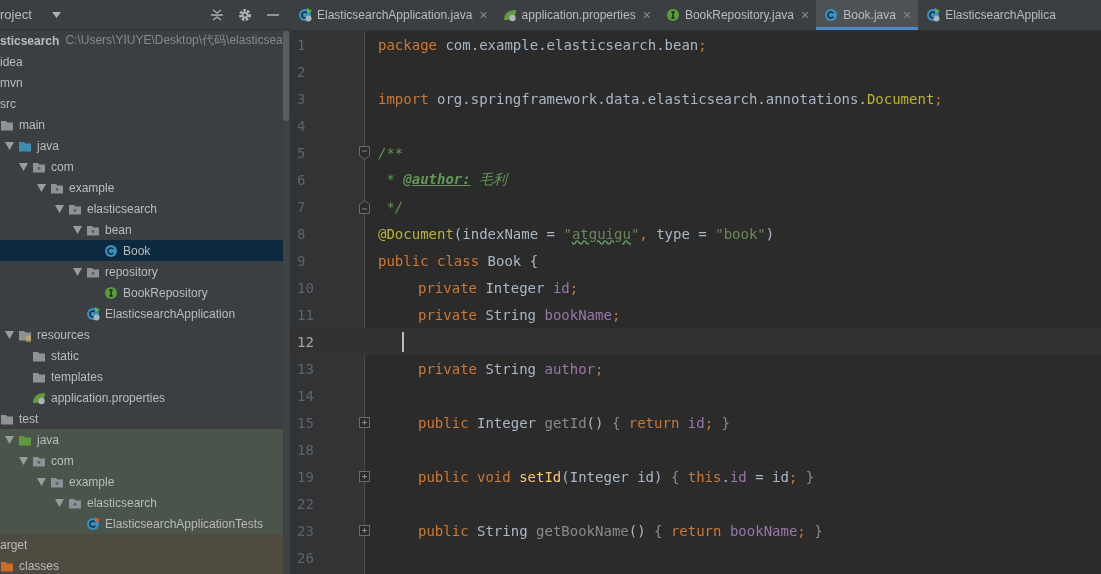  I want to click on editor-tab: Book.java ×, so click(867, 15).